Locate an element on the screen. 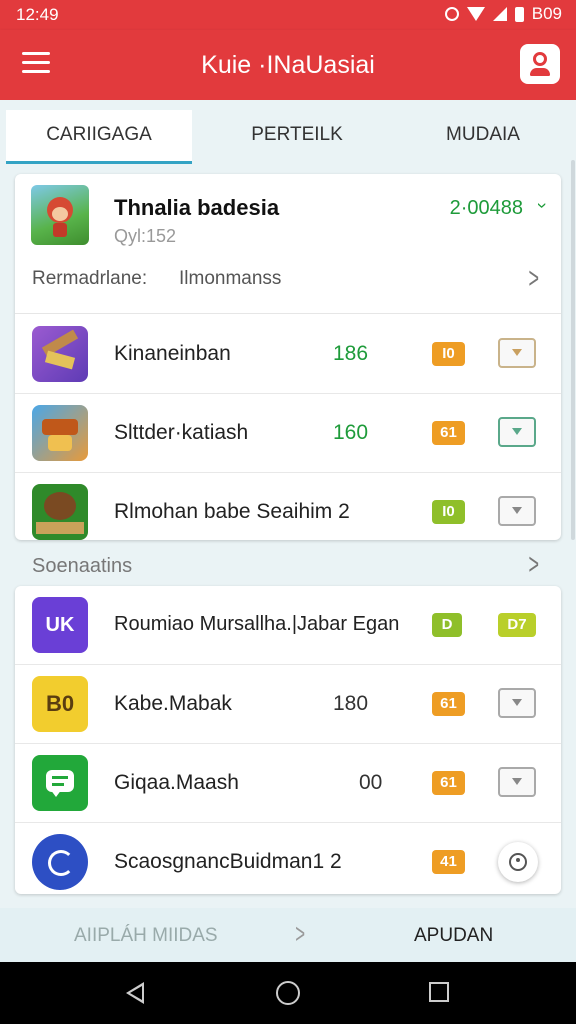 The image size is (576, 1024). download-button is located at coordinates (517, 353).